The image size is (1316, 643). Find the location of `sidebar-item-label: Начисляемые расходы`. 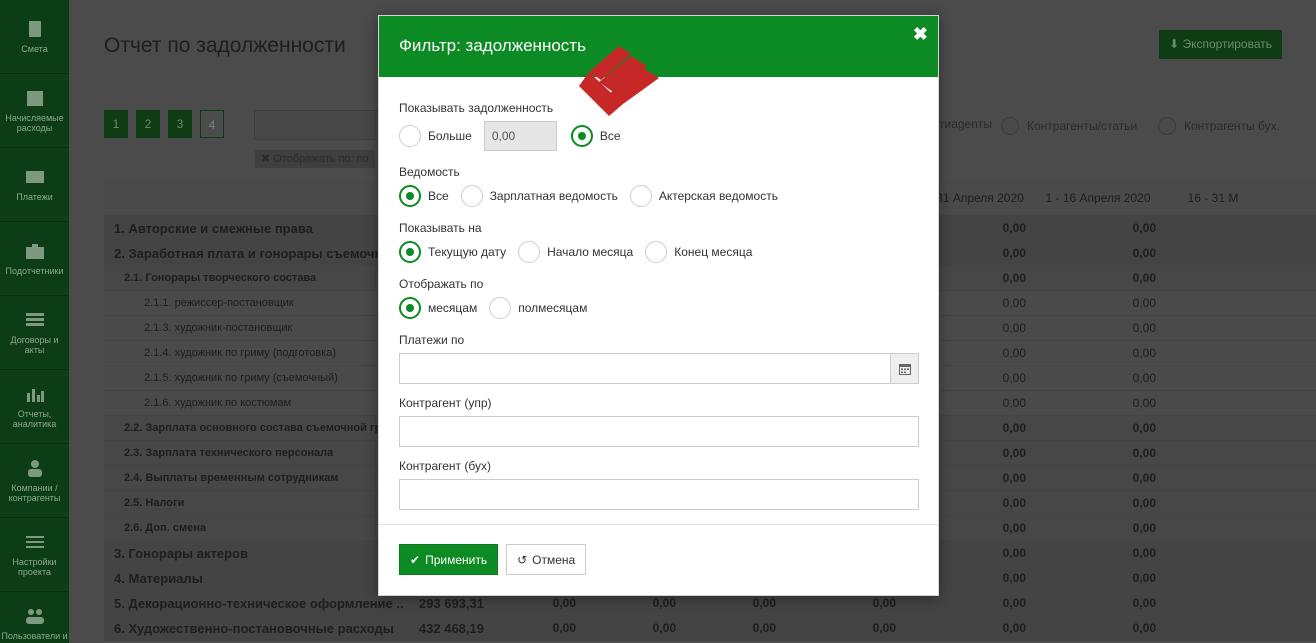

sidebar-item-label: Начисляемые расходы is located at coordinates (34, 122).